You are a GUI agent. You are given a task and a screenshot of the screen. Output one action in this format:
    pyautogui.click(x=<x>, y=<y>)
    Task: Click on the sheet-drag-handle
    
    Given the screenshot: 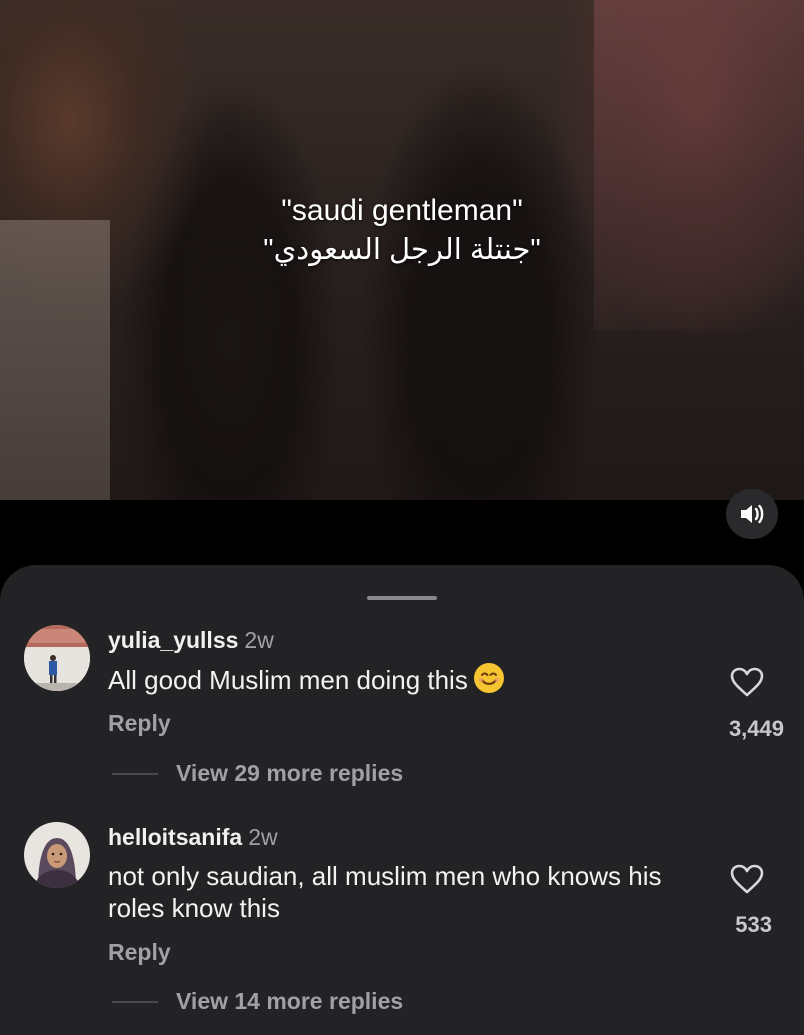 What is the action you would take?
    pyautogui.click(x=402, y=598)
    